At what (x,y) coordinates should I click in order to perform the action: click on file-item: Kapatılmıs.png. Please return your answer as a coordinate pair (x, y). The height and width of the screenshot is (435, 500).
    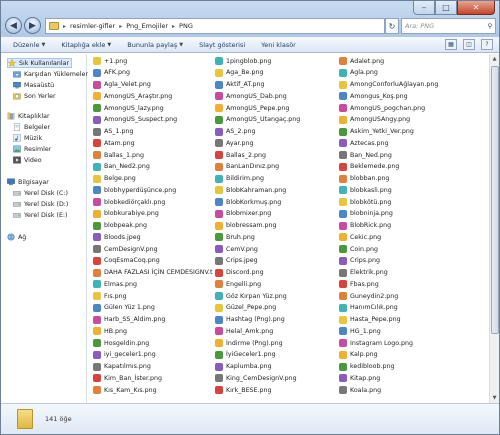
    Looking at the image, I should click on (153, 367).